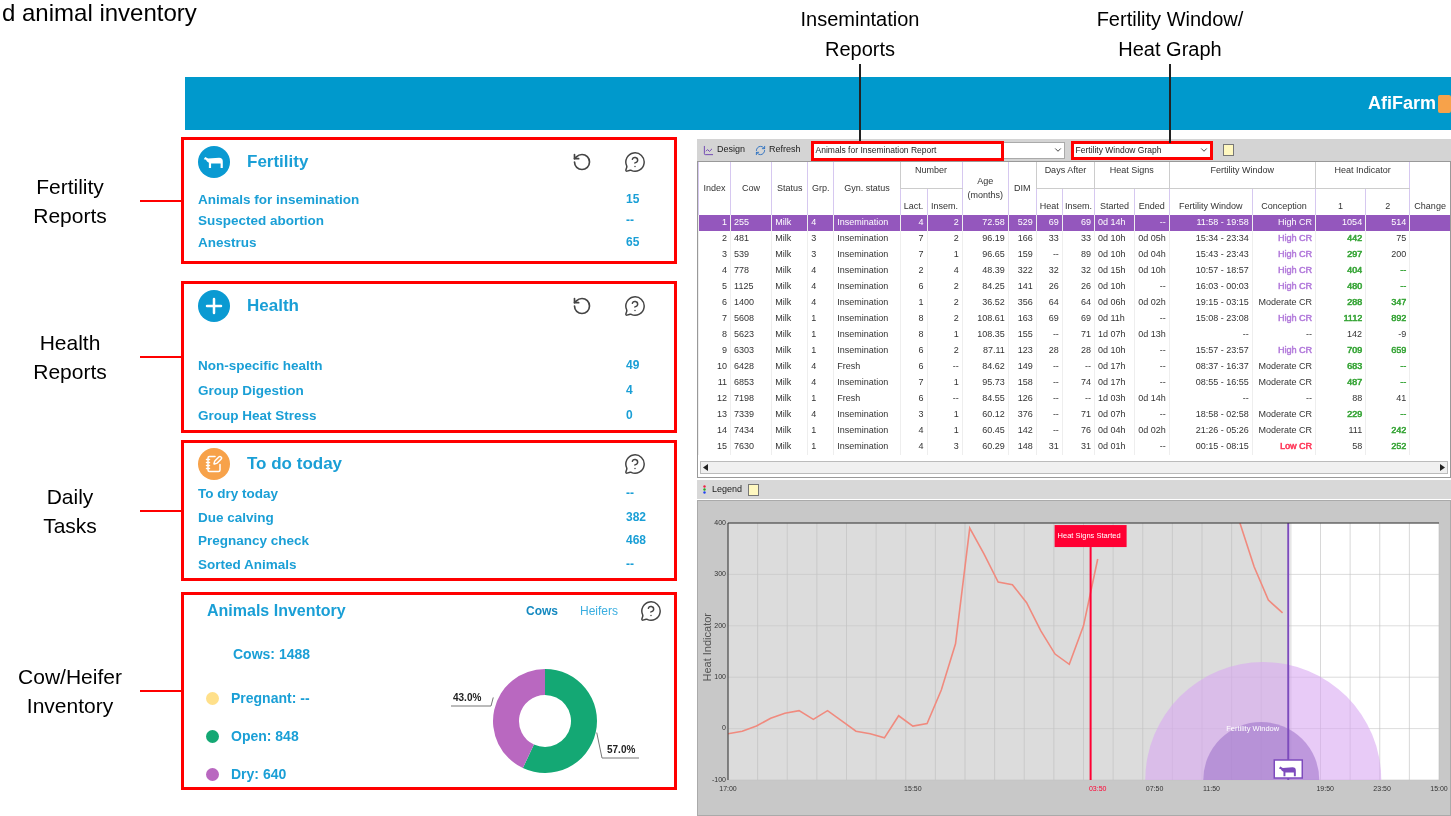  What do you see at coordinates (1355, 270) in the screenshot?
I see `table-cell: 404` at bounding box center [1355, 270].